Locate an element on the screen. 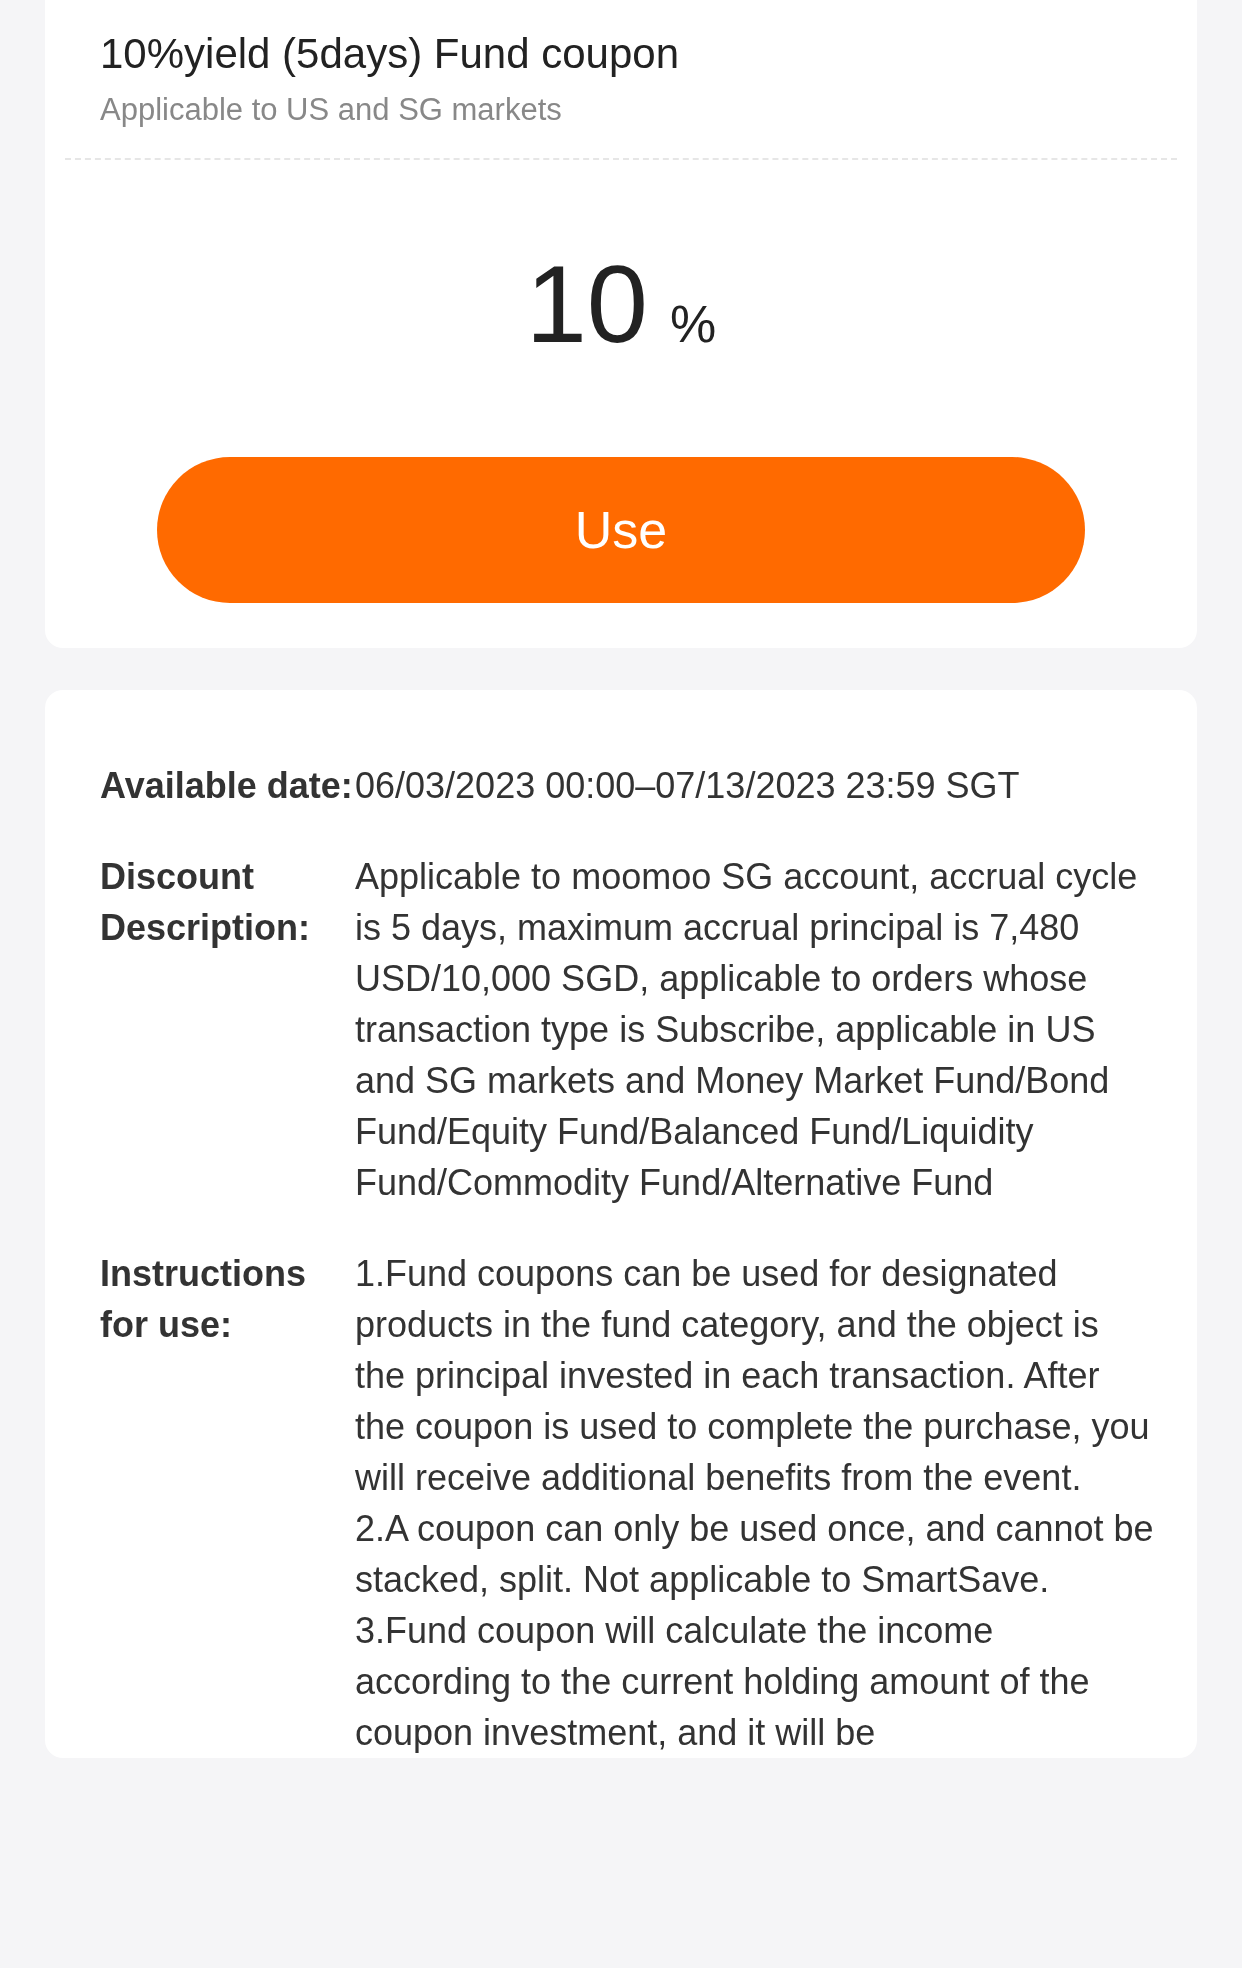 This screenshot has width=1242, height=1968. detail-label: Discount Description: is located at coordinates (206, 902).